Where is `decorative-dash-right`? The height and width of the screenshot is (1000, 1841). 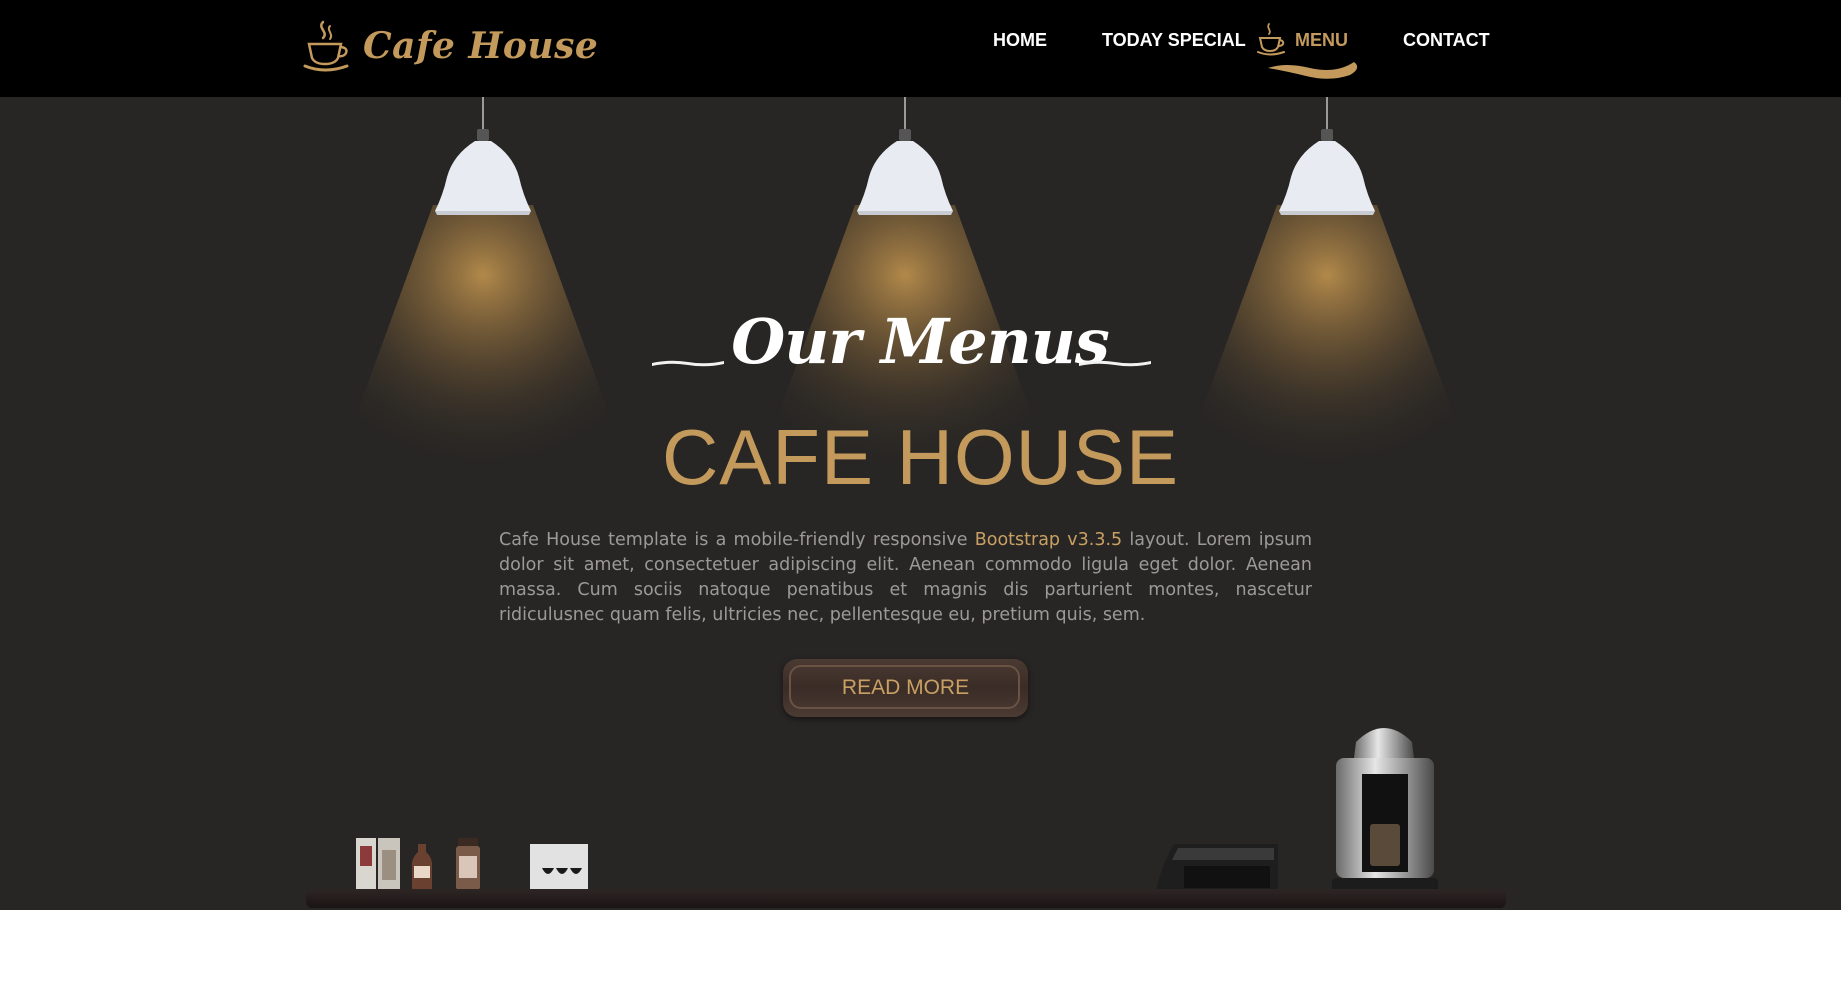 decorative-dash-right is located at coordinates (1115, 363).